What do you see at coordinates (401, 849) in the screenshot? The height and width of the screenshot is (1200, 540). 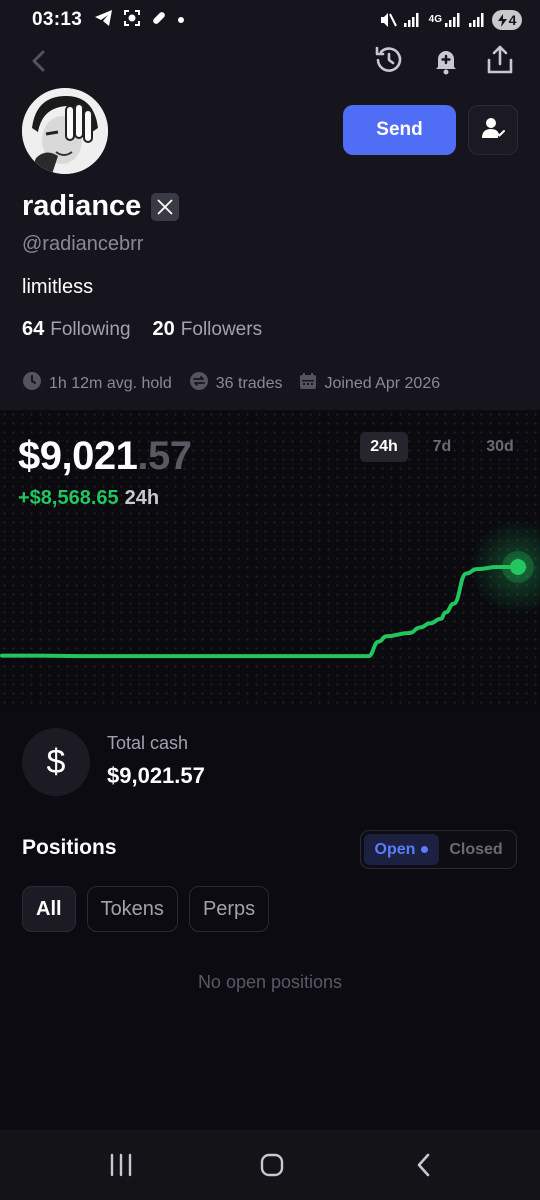 I see `toggle-open: Open` at bounding box center [401, 849].